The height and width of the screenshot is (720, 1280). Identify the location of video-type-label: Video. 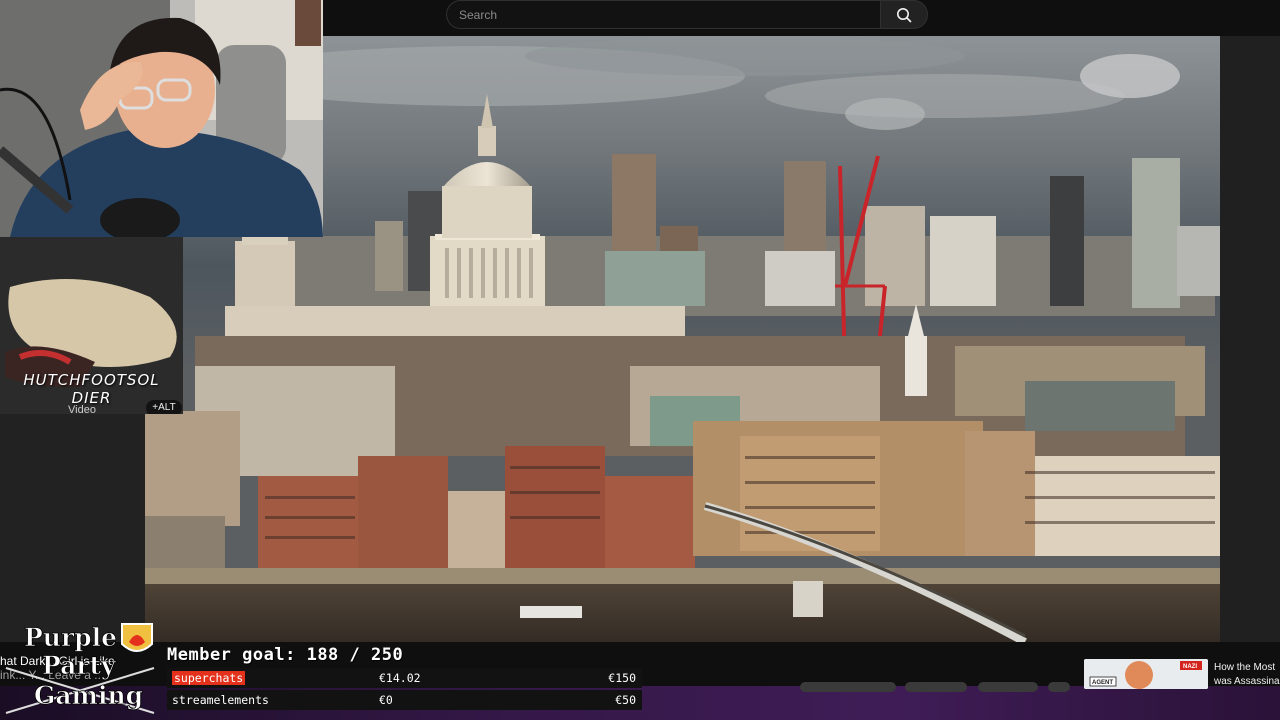
(82, 409).